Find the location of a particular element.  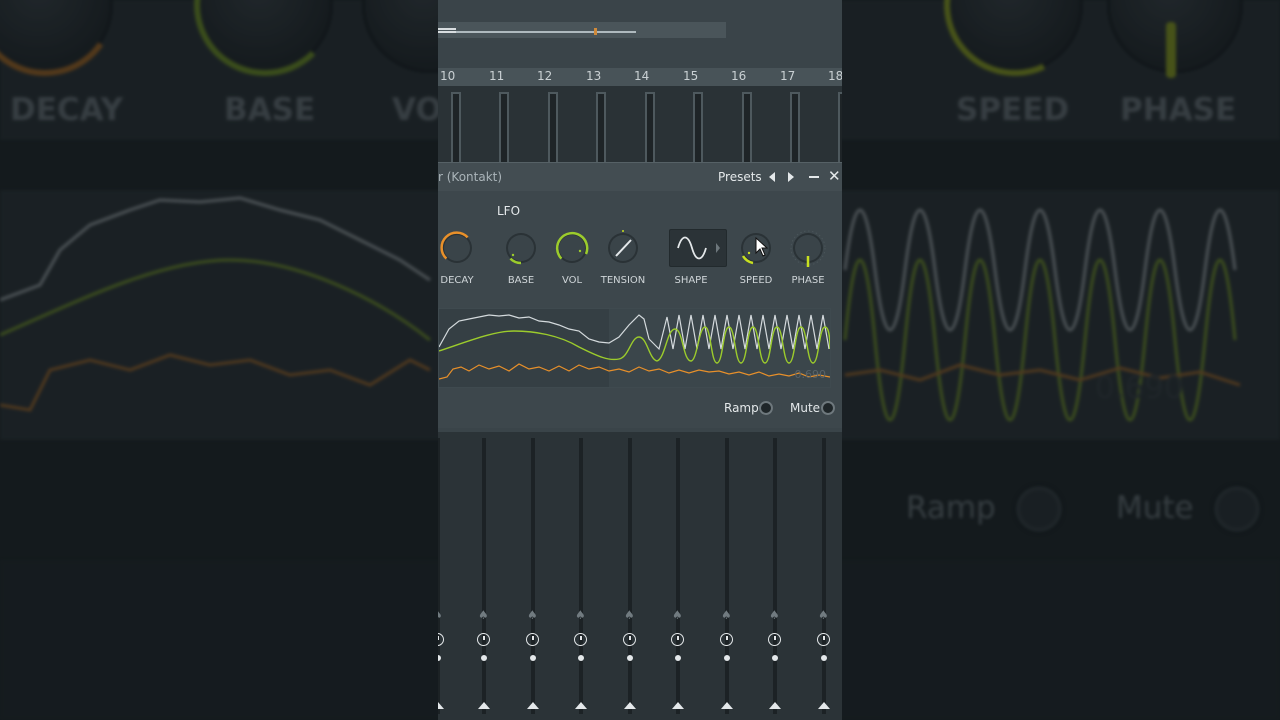

knob-label: TENSION is located at coordinates (623, 280).